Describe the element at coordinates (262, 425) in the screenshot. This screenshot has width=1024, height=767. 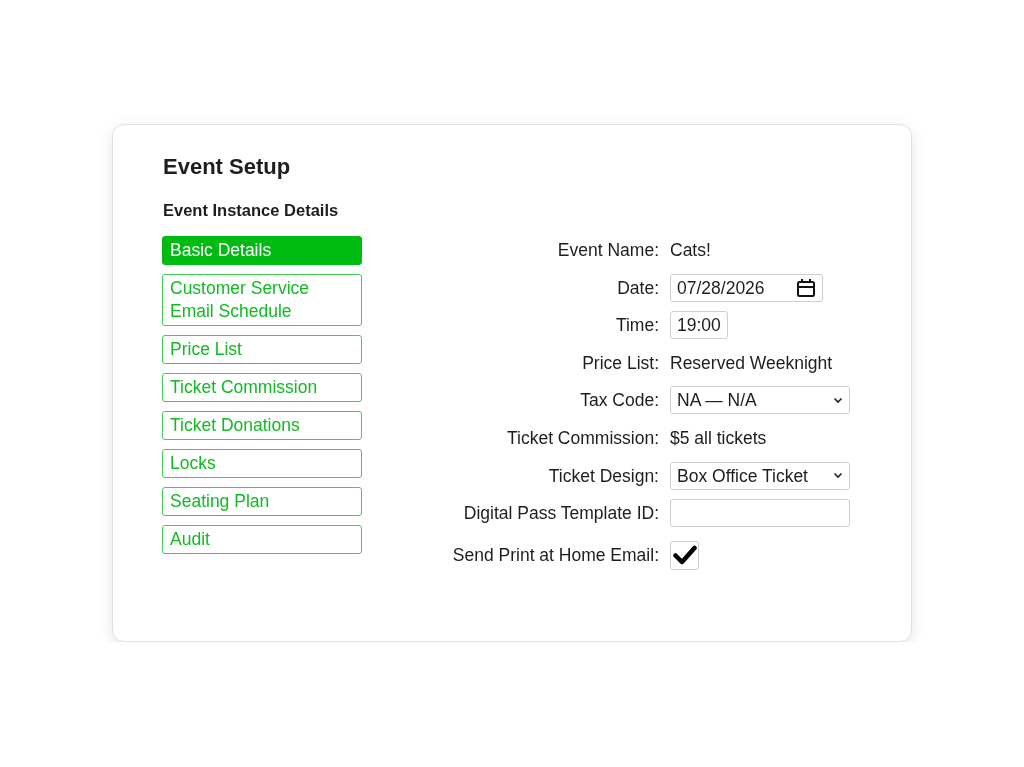
I see `sidebar-tab: Ticket Donations` at that location.